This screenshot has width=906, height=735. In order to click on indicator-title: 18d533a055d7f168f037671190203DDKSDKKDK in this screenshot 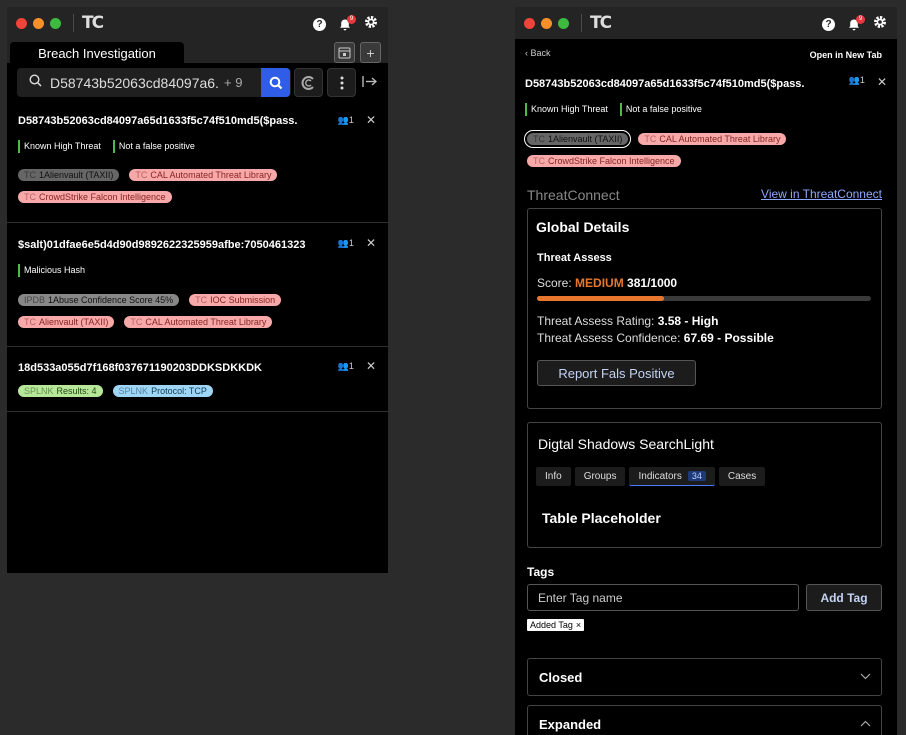, I will do `click(140, 368)`.